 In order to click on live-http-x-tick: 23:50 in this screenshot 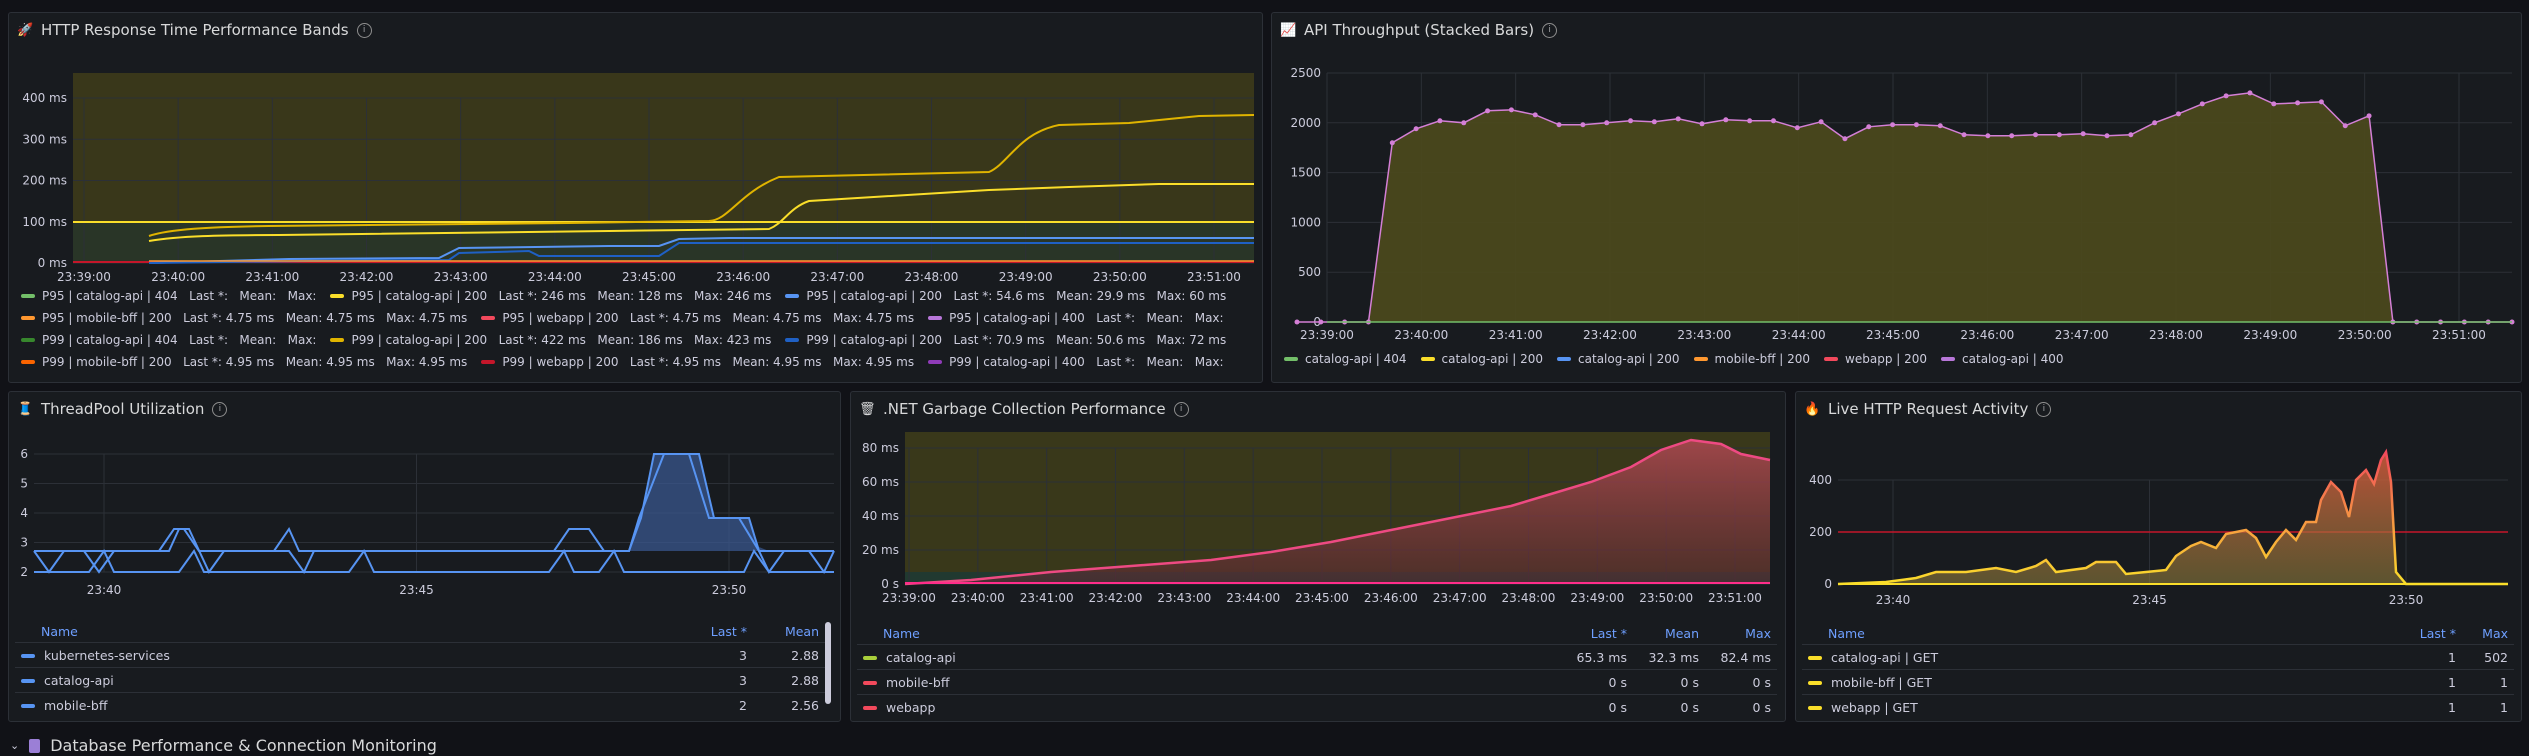, I will do `click(2406, 600)`.